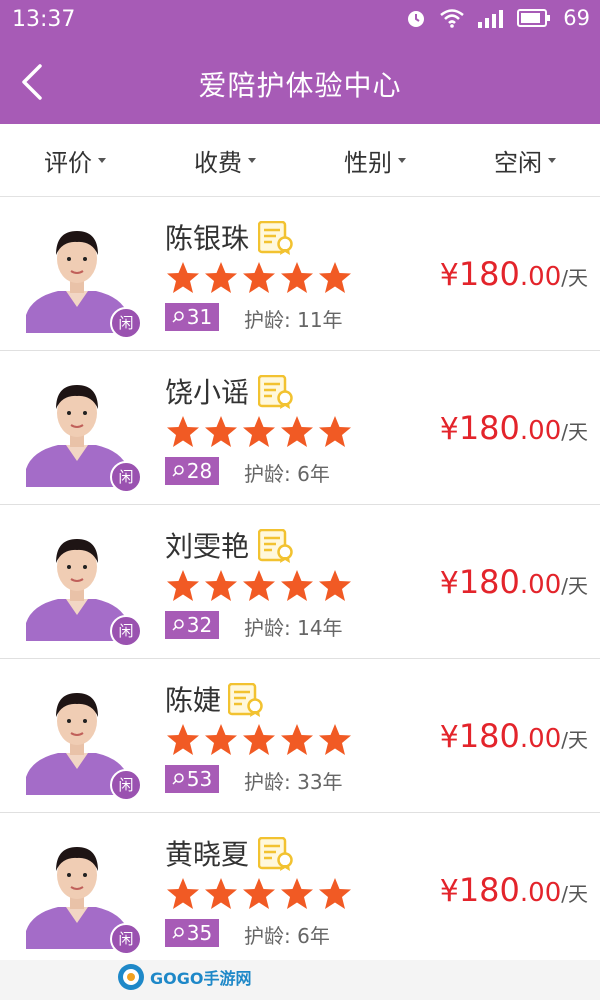 The height and width of the screenshot is (1000, 600). What do you see at coordinates (68, 162) in the screenshot?
I see `filter-label: 评价` at bounding box center [68, 162].